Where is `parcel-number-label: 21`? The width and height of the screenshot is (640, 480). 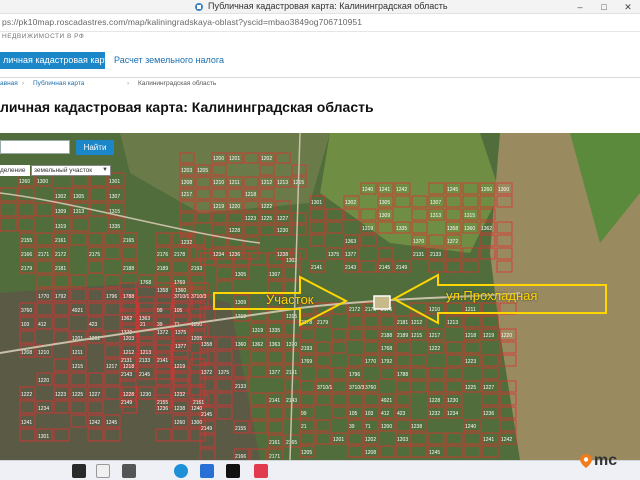 parcel-number-label: 21 is located at coordinates (143, 325).